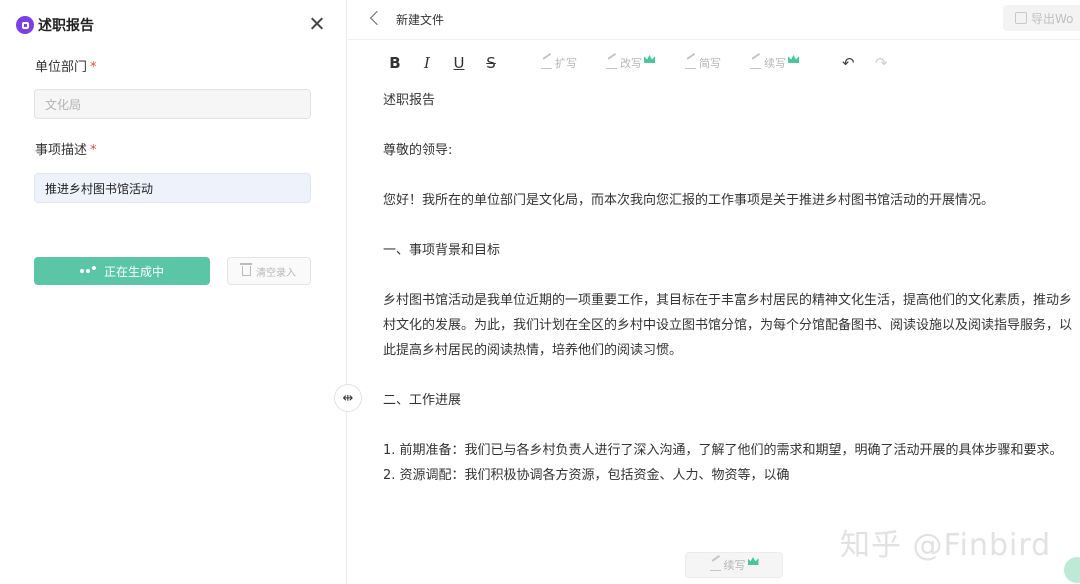 The width and height of the screenshot is (1080, 584). I want to click on doc-heading: 述职报告, so click(409, 100).